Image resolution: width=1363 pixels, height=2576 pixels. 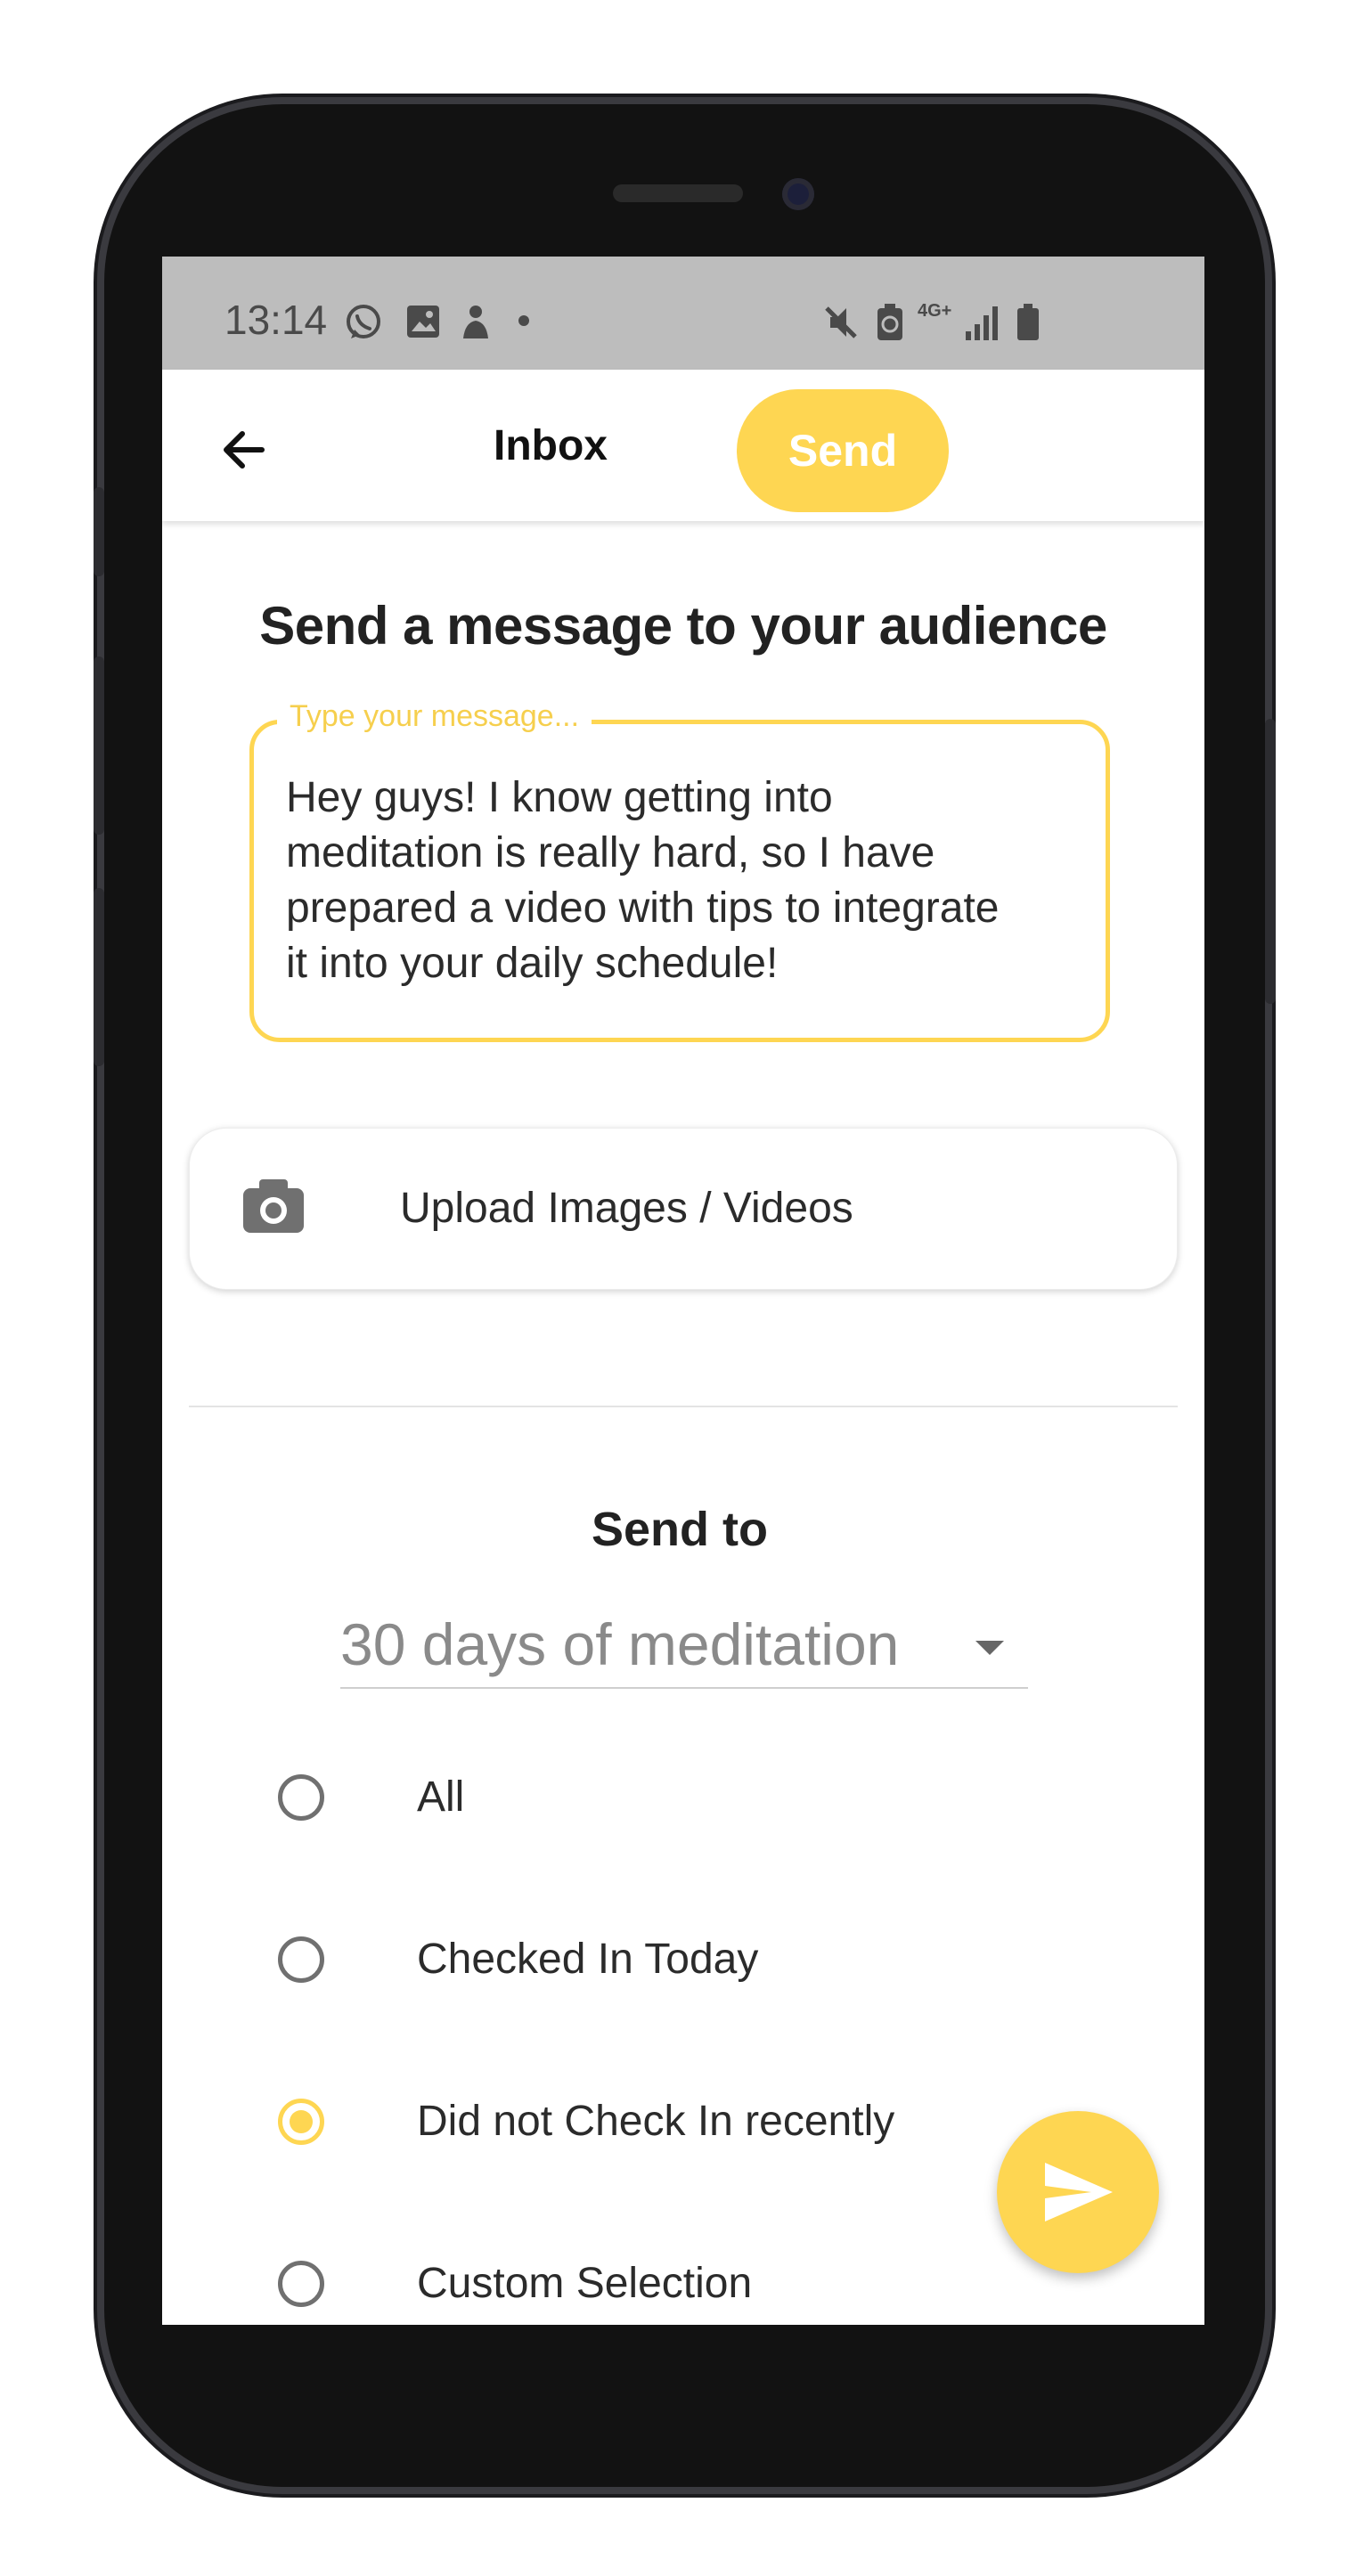 What do you see at coordinates (989, 1648) in the screenshot?
I see `chevron-down-icon` at bounding box center [989, 1648].